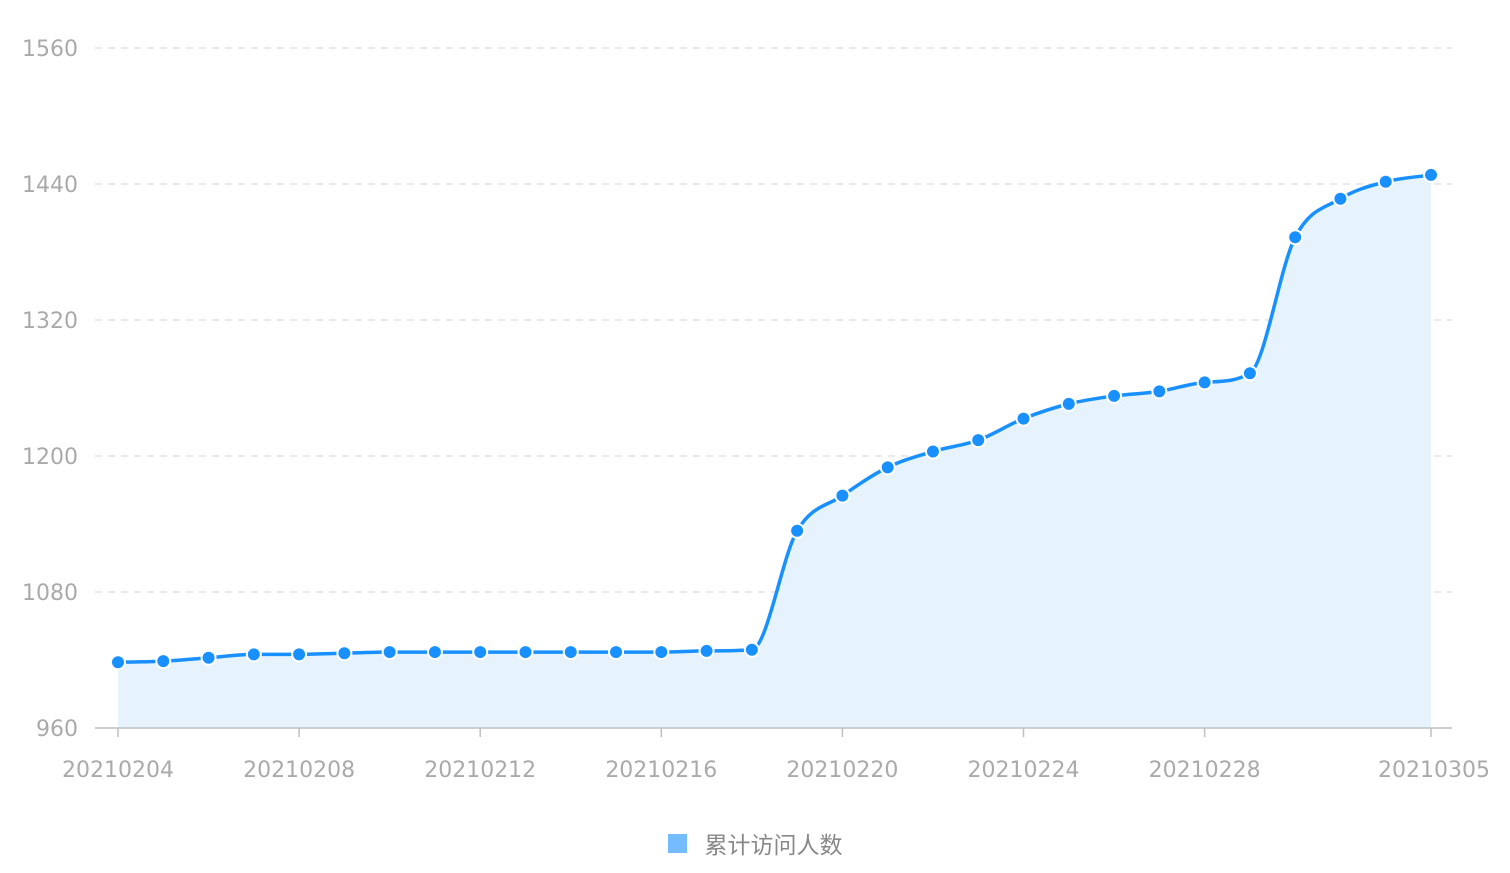 The height and width of the screenshot is (873, 1510). What do you see at coordinates (50, 457) in the screenshot?
I see `y-tick-label: 1200` at bounding box center [50, 457].